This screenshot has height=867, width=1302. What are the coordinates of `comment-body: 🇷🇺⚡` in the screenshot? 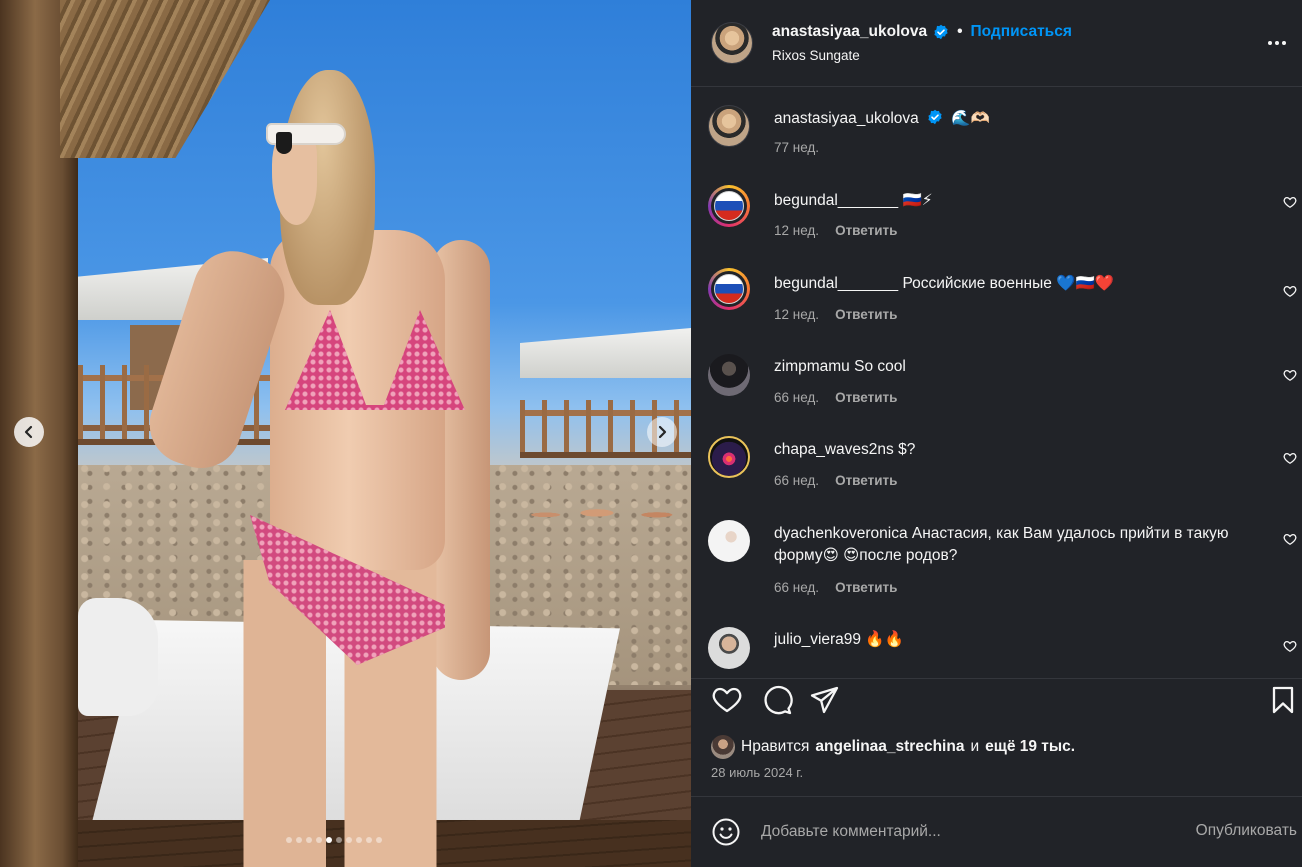 It's located at (917, 200).